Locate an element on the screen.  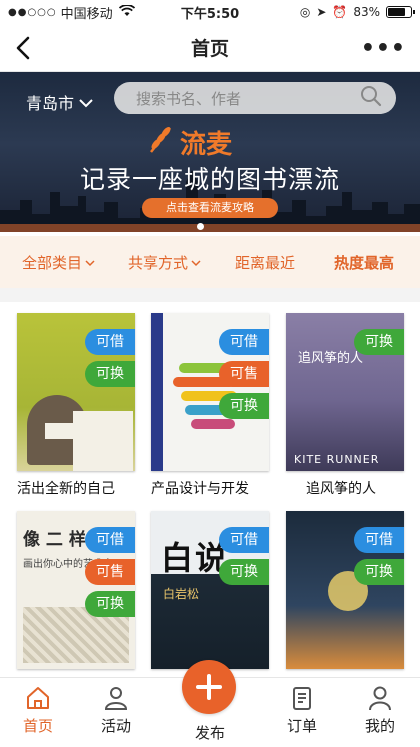
bottom-tab-bar: 首页 活动 发布 订单 我的 is located at coordinates (210, 703).